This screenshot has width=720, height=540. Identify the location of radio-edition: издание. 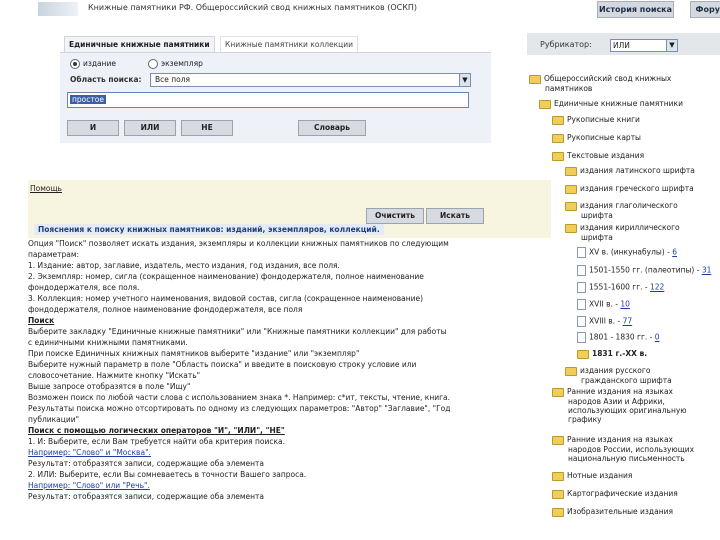
(93, 64).